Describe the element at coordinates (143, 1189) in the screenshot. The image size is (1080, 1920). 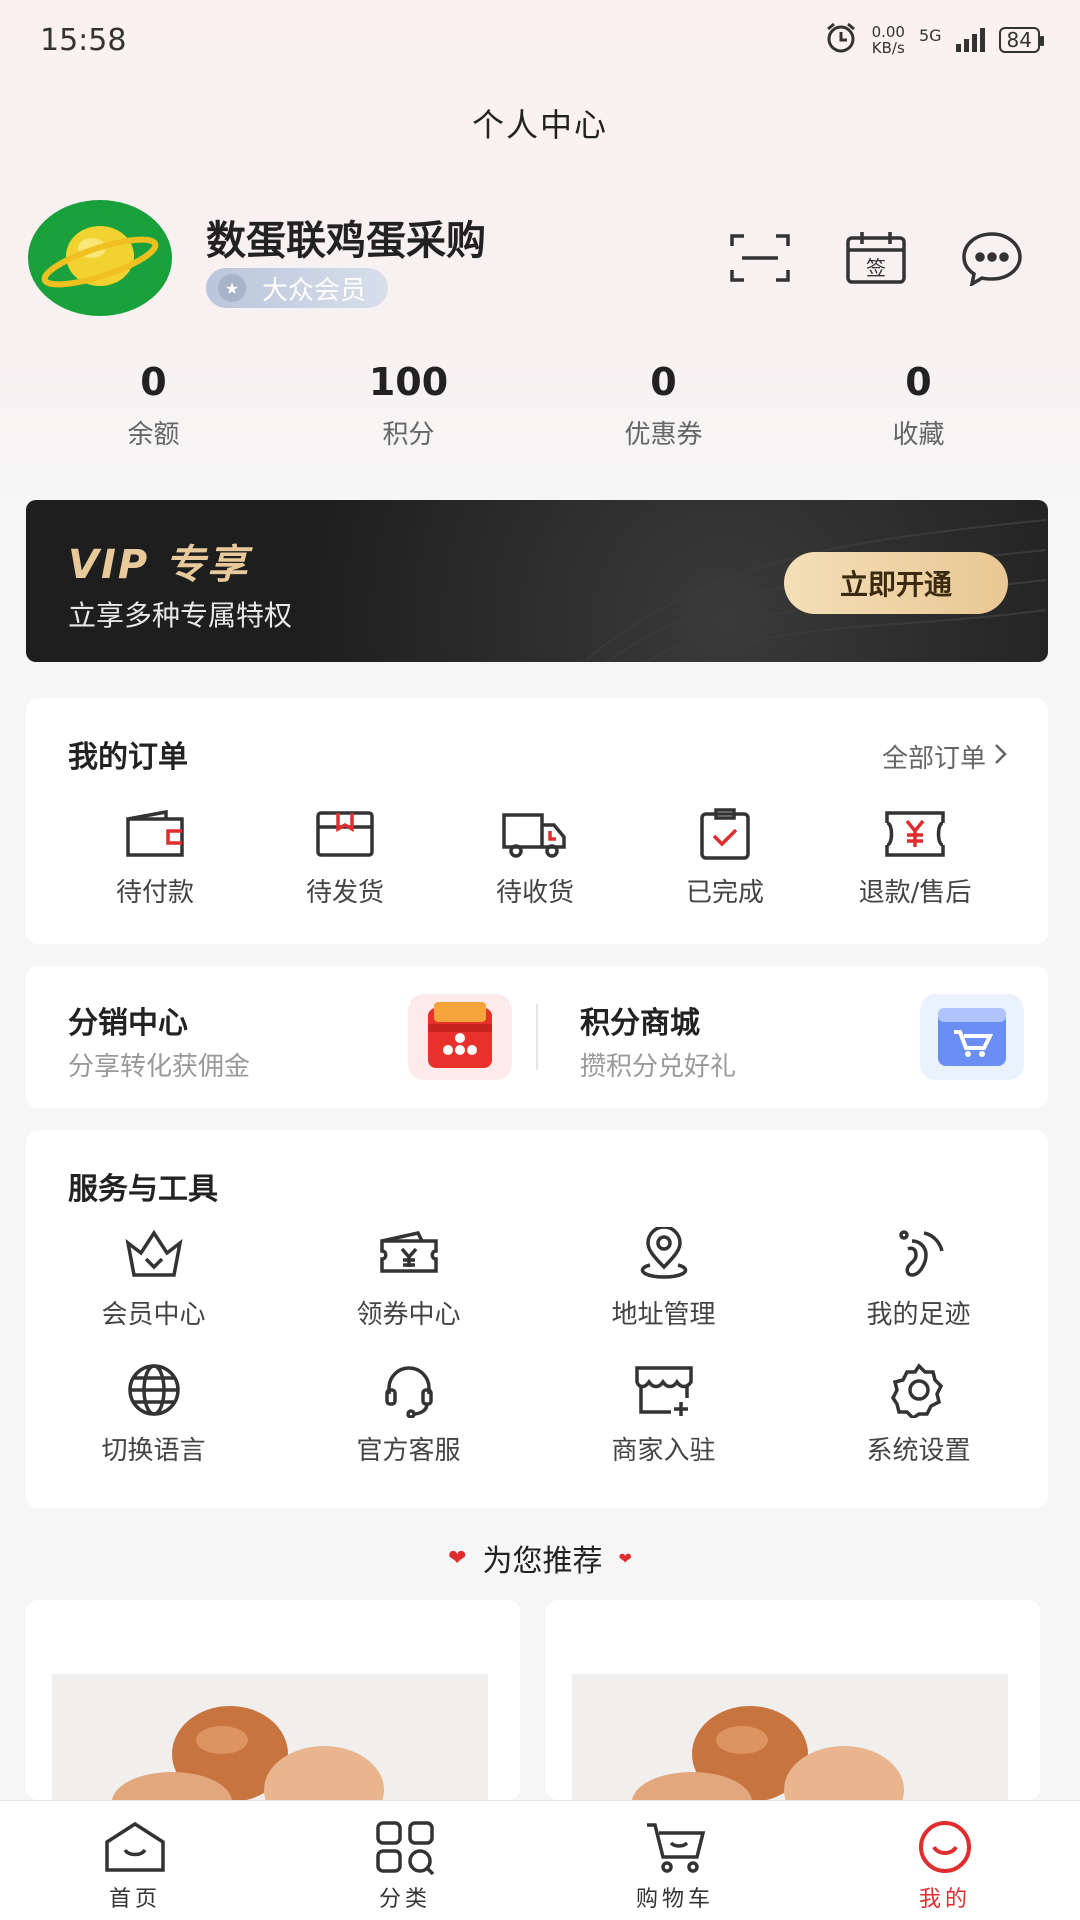
I see `tools-title: 服务与工具` at that location.